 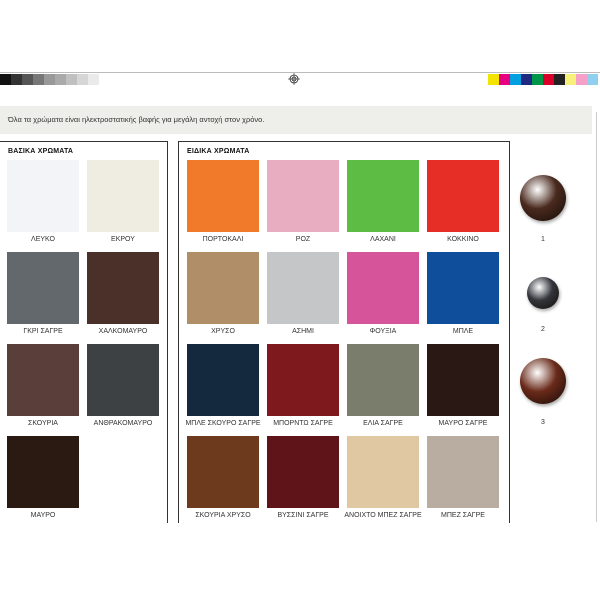 I want to click on color-swatch-label: ΜΑΥΡΟ, so click(x=43, y=515).